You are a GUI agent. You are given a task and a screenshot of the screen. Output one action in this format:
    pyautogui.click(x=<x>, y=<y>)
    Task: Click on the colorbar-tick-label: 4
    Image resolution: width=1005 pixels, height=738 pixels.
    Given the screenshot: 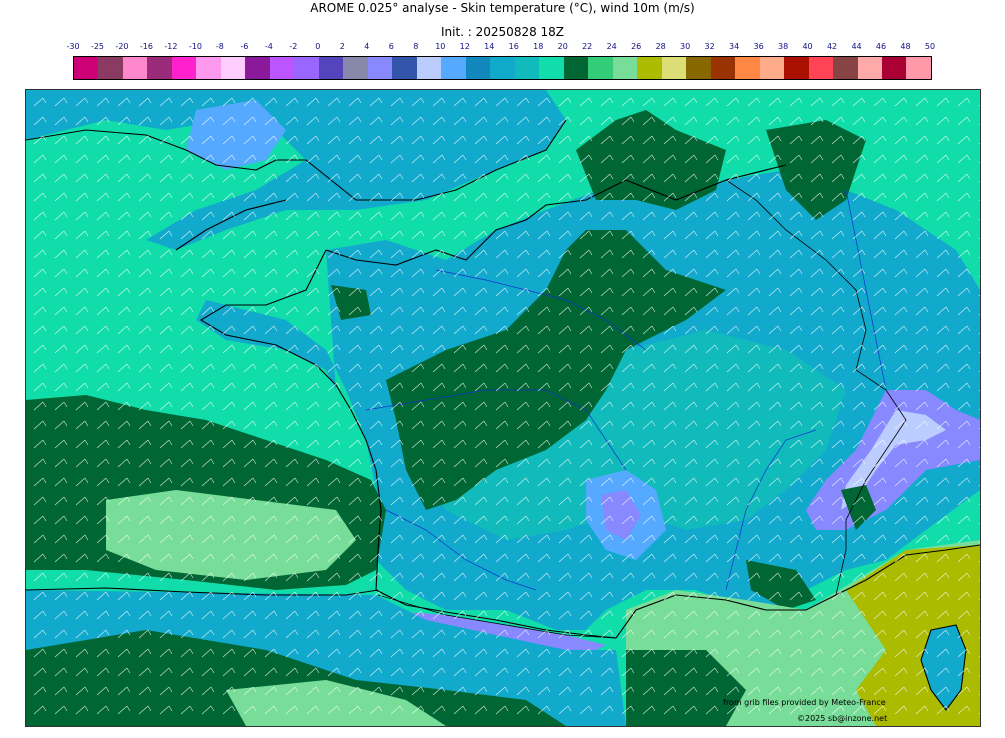 What is the action you would take?
    pyautogui.click(x=367, y=46)
    